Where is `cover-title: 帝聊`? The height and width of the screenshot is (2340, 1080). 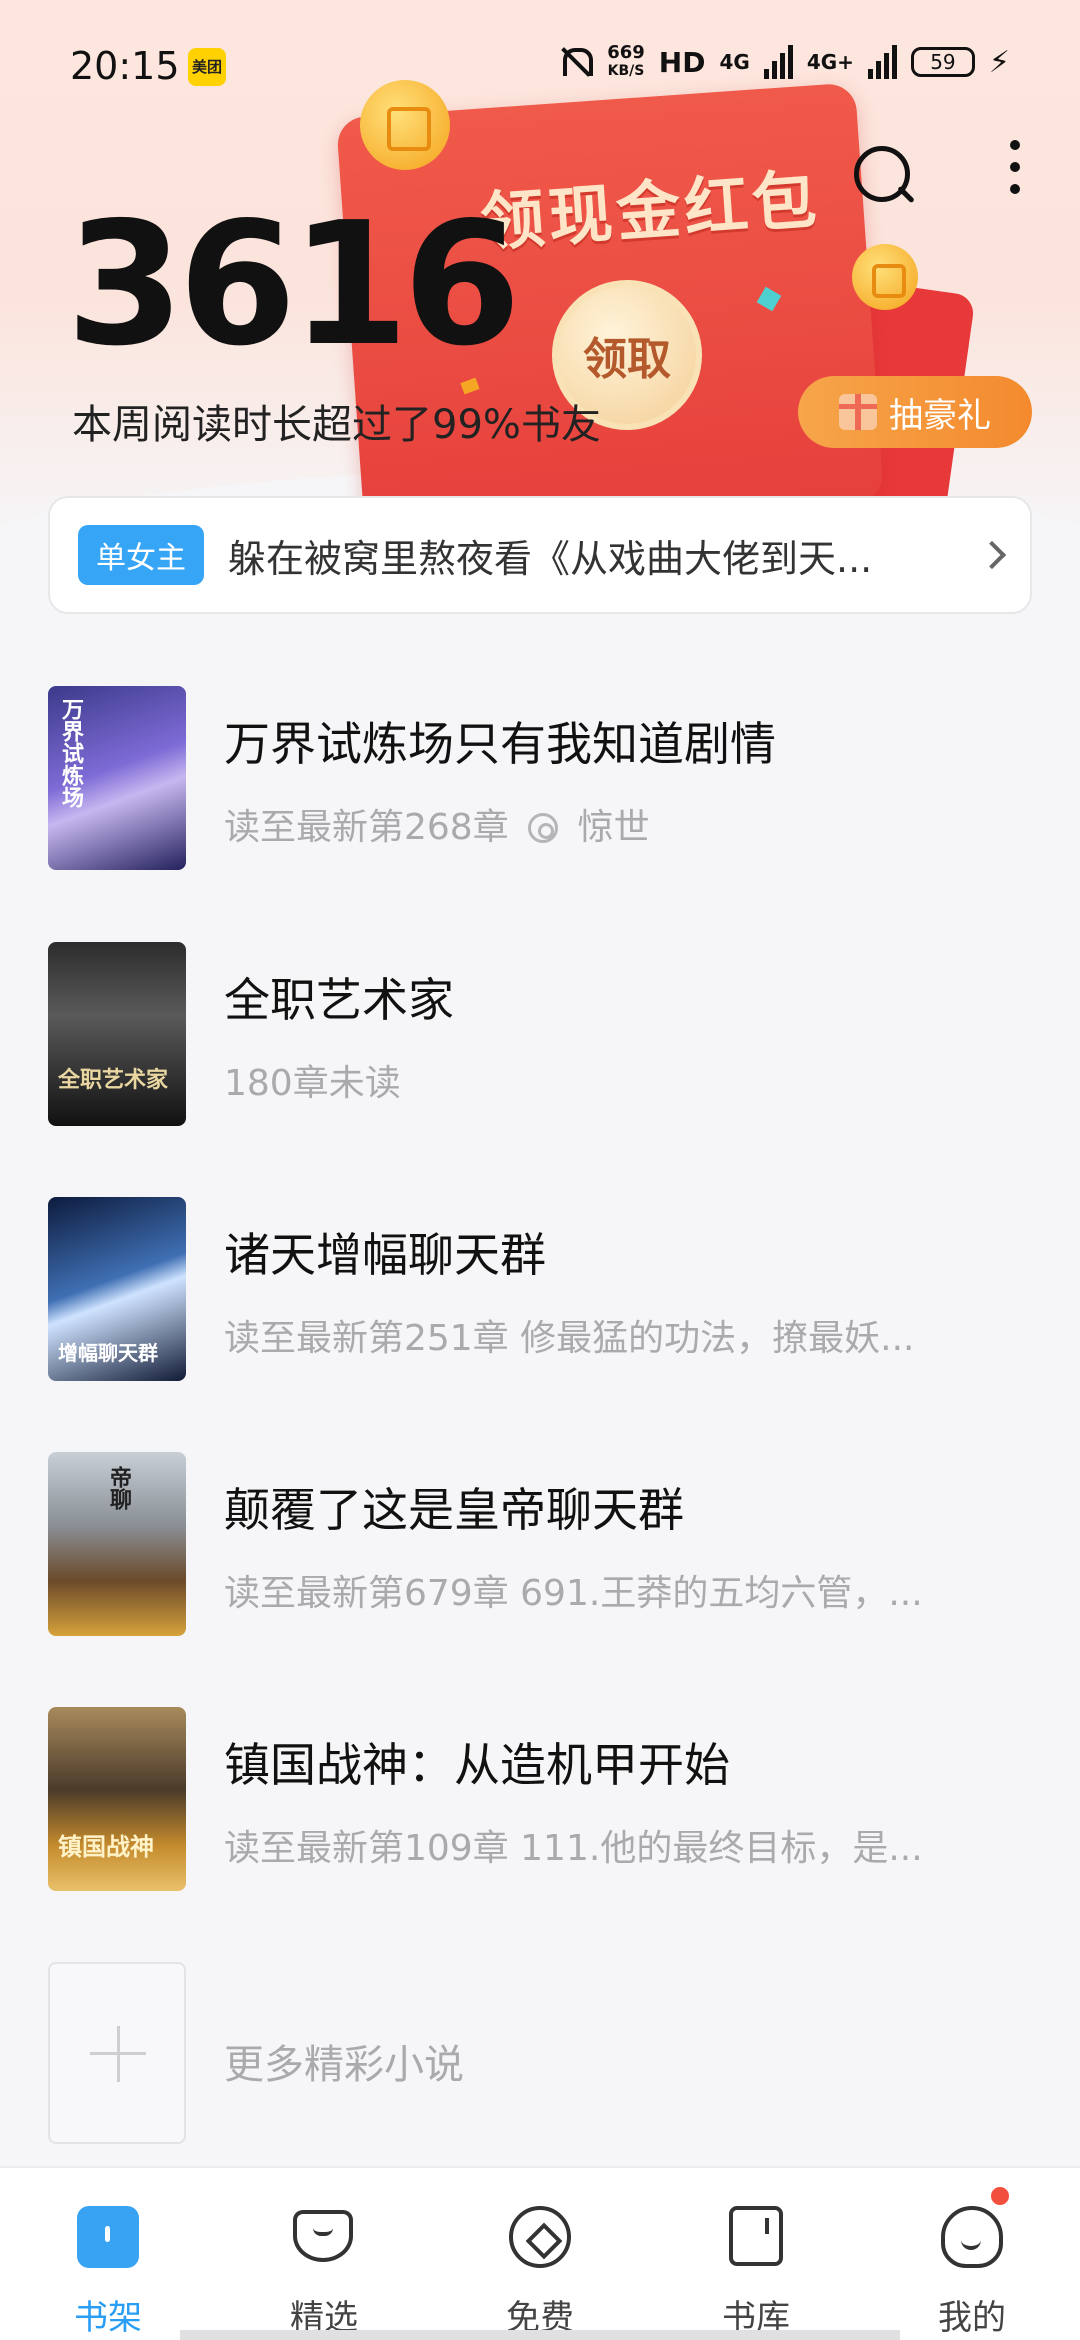
cover-title: 帝聊 is located at coordinates (118, 1488).